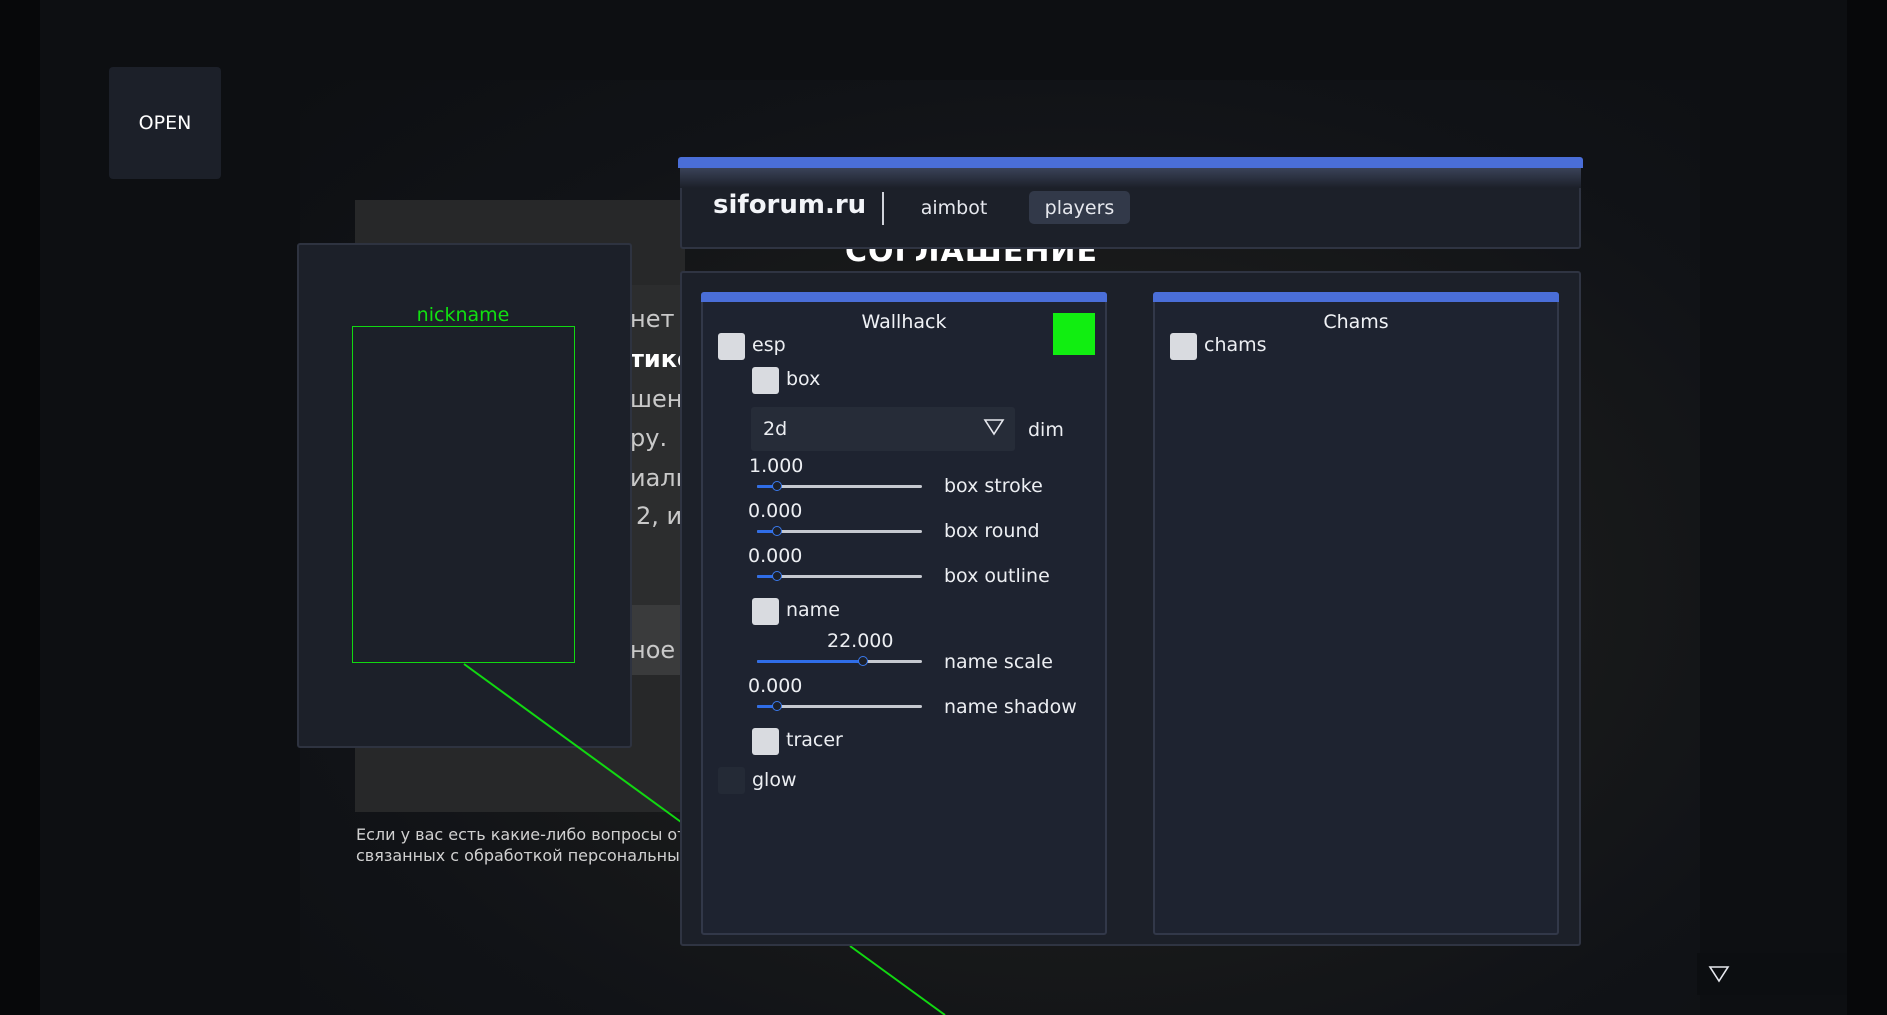  I want to click on dim-select-value: 2d, so click(775, 429).